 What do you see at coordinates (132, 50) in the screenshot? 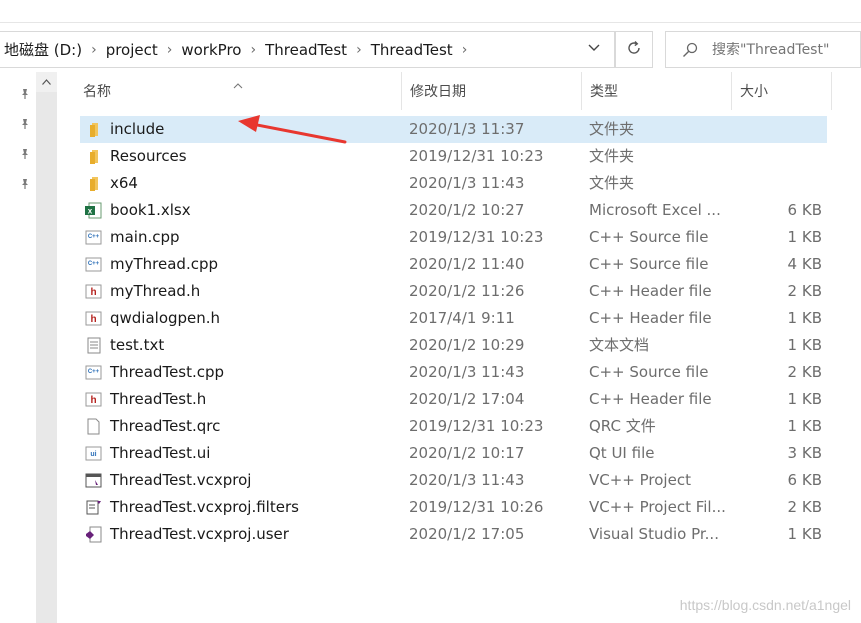
I see `breadcrumb-project: project` at bounding box center [132, 50].